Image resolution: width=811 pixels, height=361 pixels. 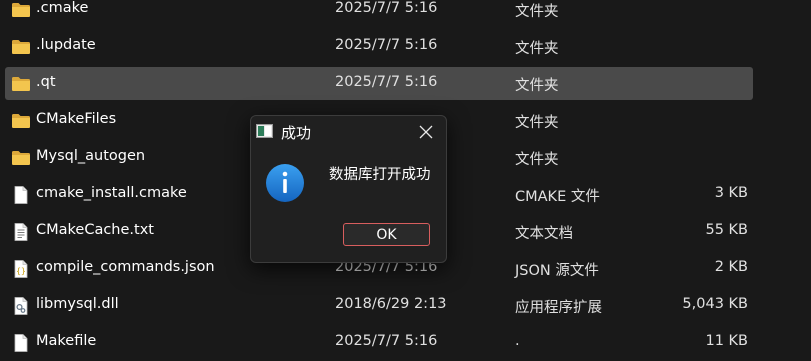 I want to click on file-row: Makefile 2025/7/7 5:16. 11 KB, so click(x=405, y=342).